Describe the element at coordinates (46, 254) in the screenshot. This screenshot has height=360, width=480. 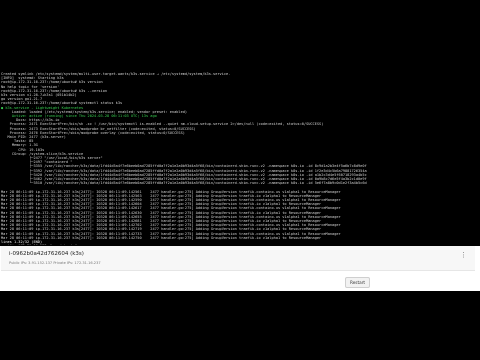
I see `instance-id: i-0962b0a42d762604 (k3s)` at that location.